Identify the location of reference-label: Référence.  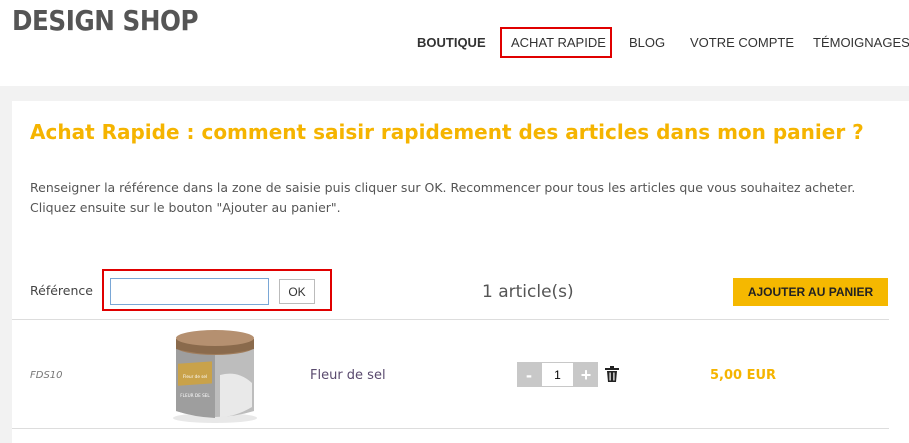
(61, 290).